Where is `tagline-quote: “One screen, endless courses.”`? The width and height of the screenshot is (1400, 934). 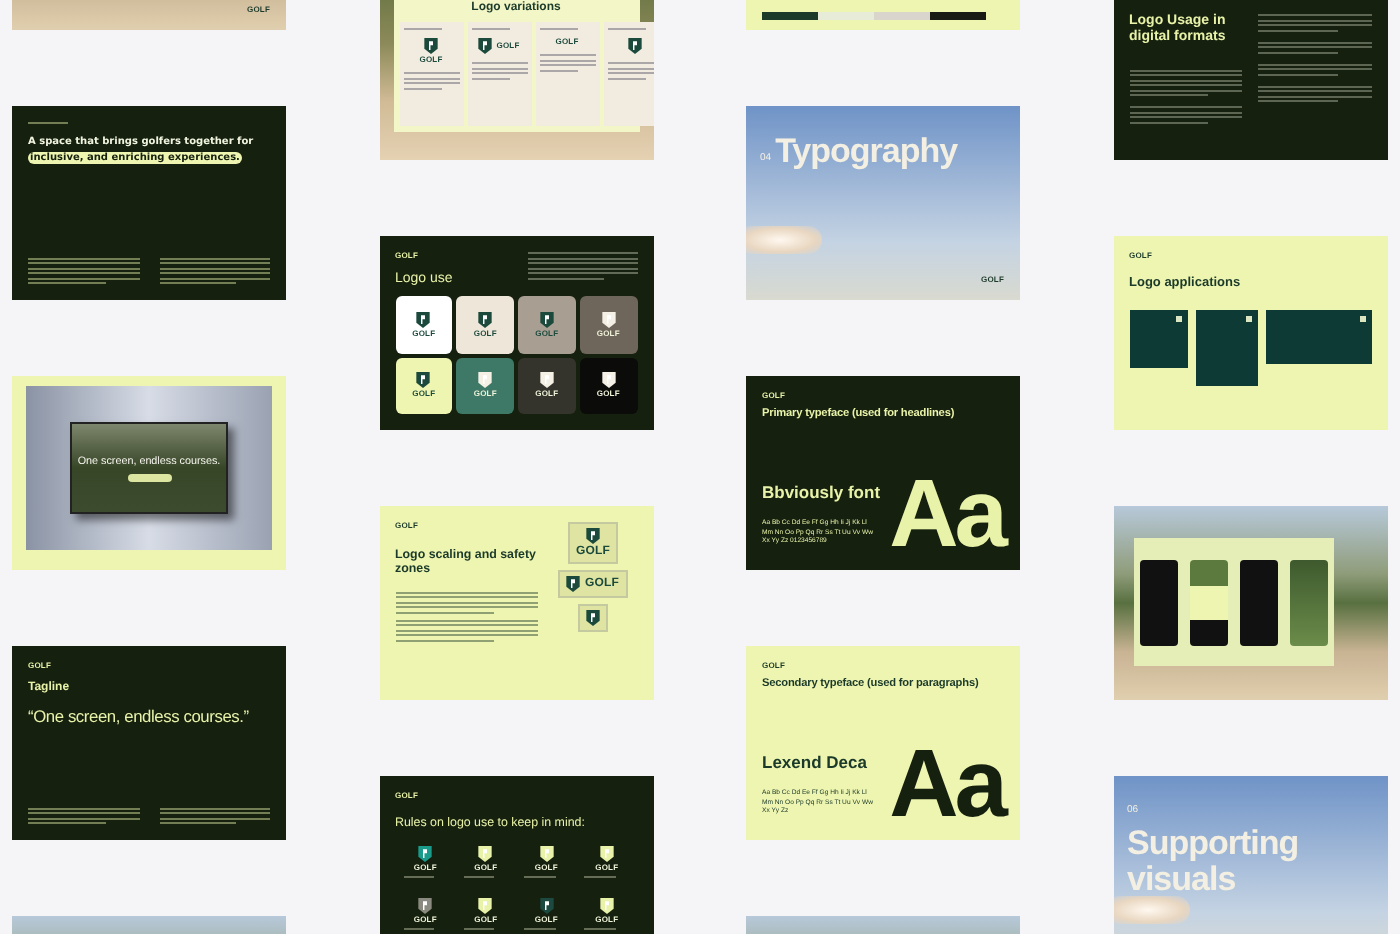 tagline-quote: “One screen, endless courses.” is located at coordinates (139, 716).